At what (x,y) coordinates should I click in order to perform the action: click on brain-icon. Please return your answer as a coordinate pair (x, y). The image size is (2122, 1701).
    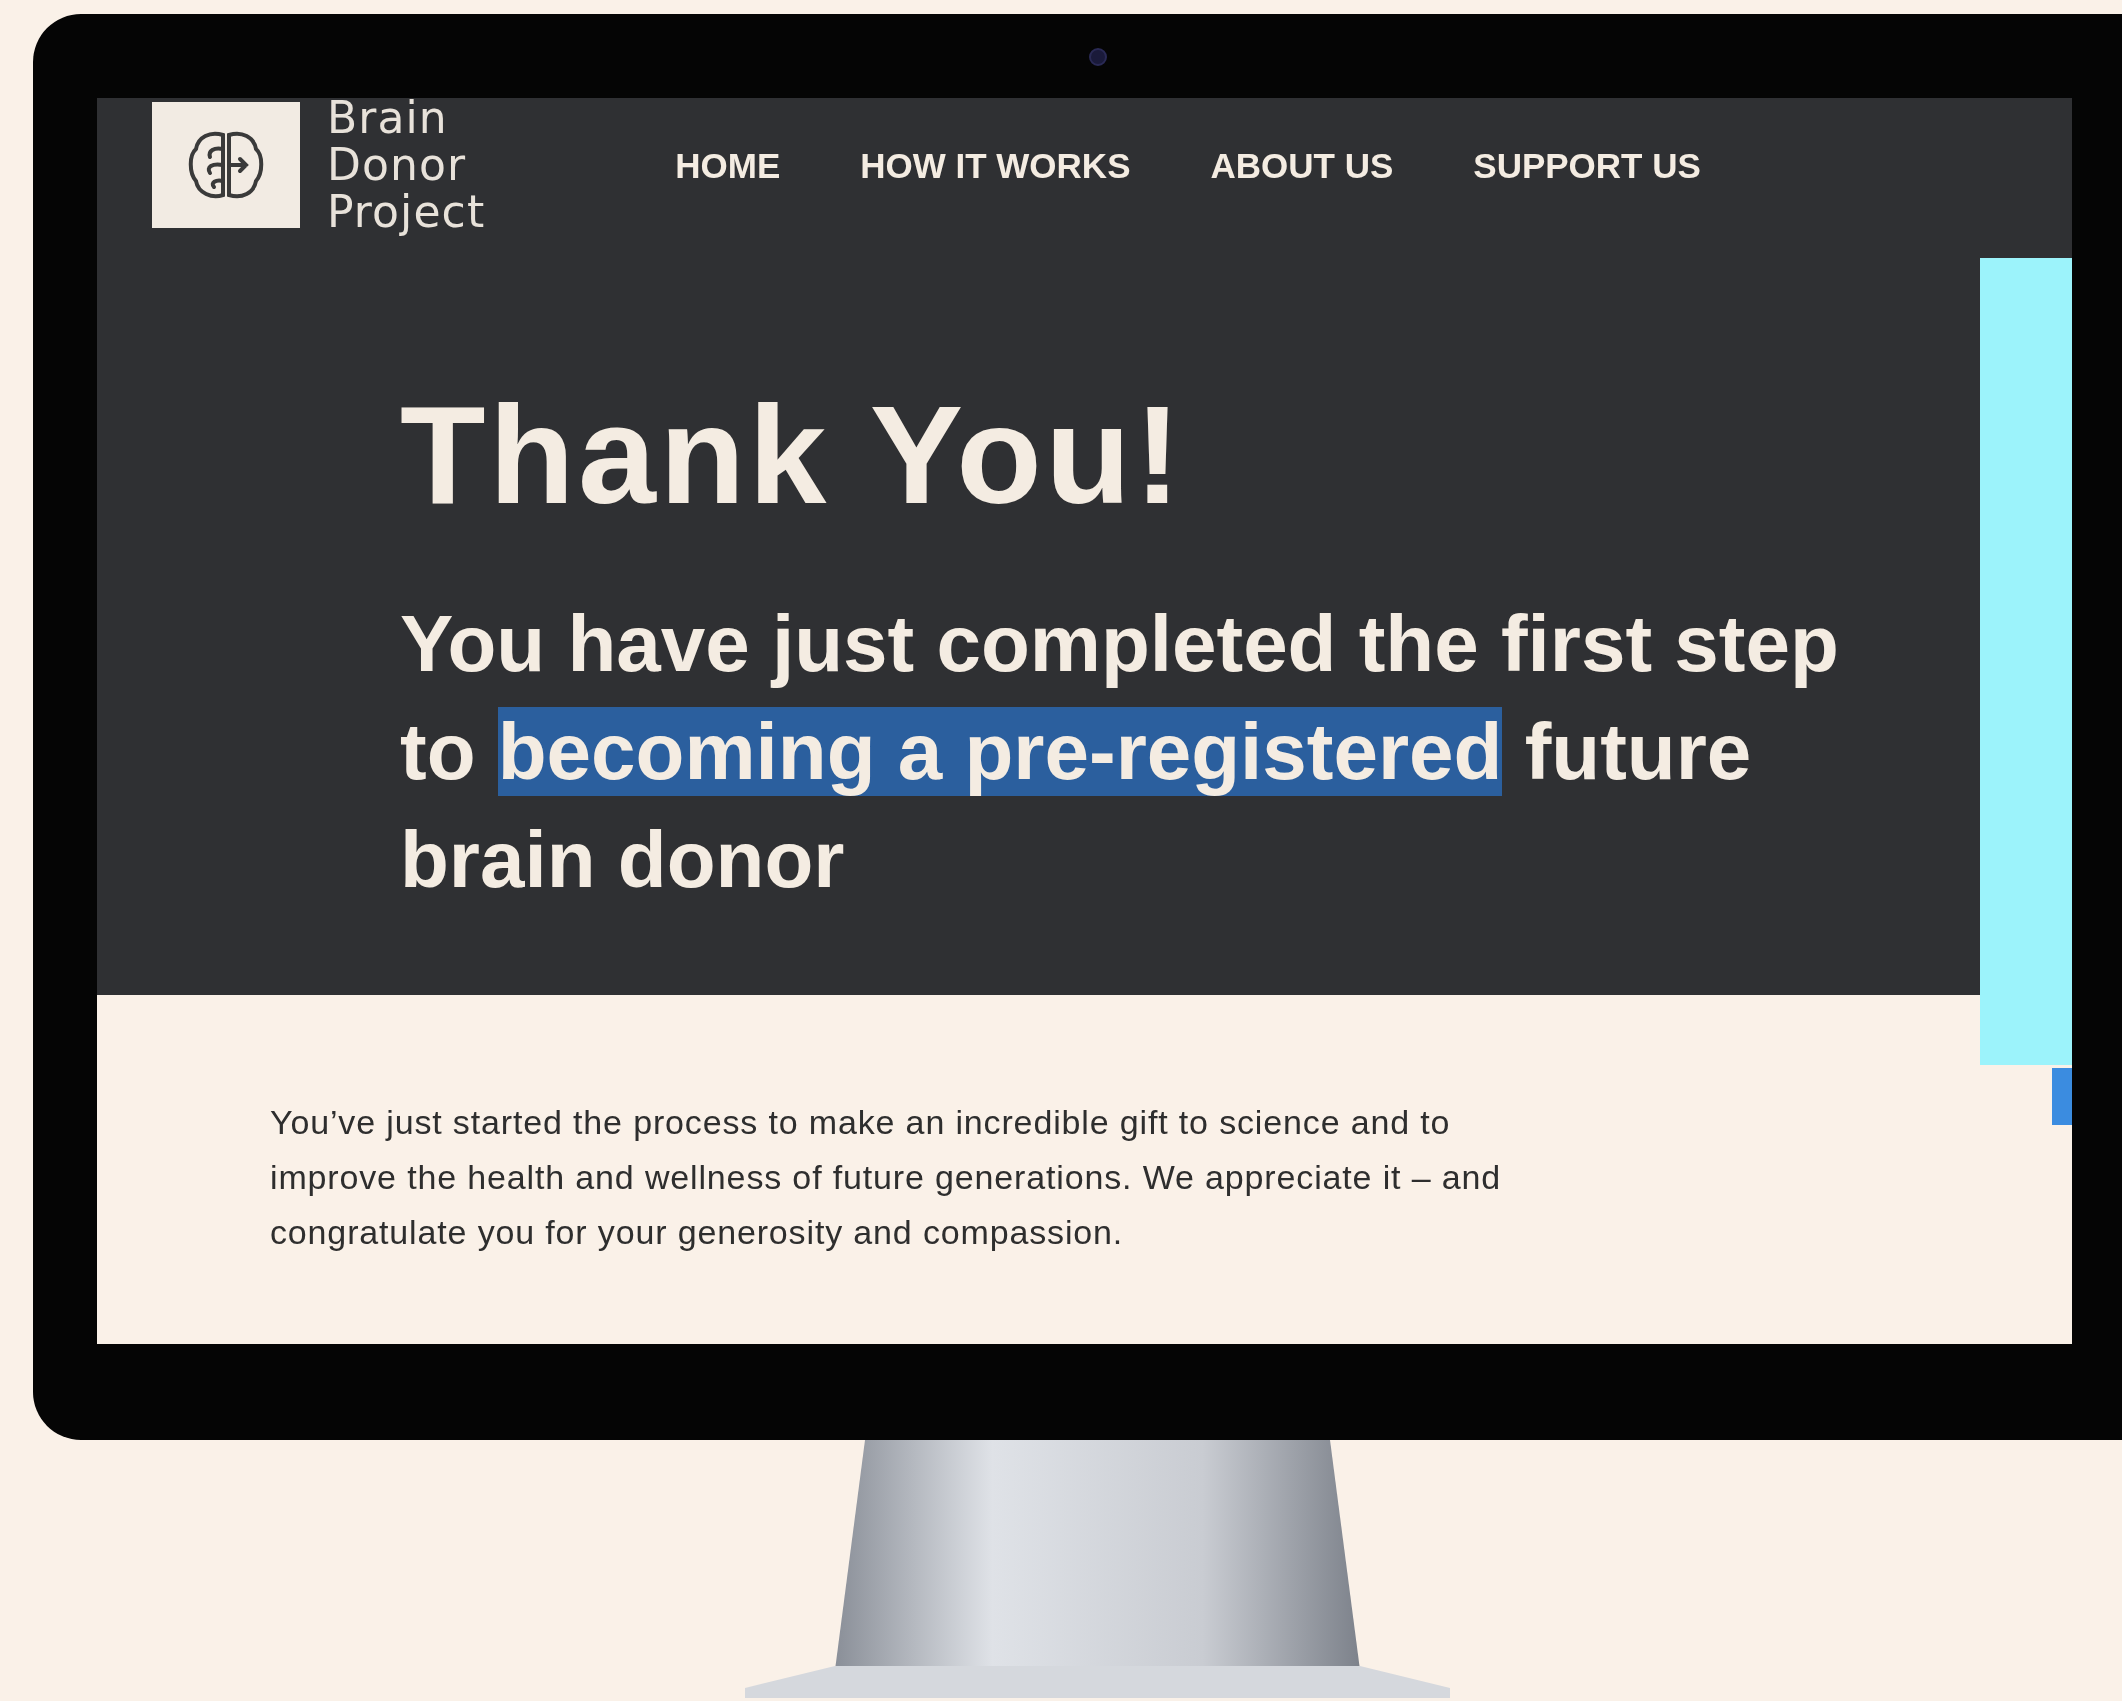
    Looking at the image, I should click on (226, 165).